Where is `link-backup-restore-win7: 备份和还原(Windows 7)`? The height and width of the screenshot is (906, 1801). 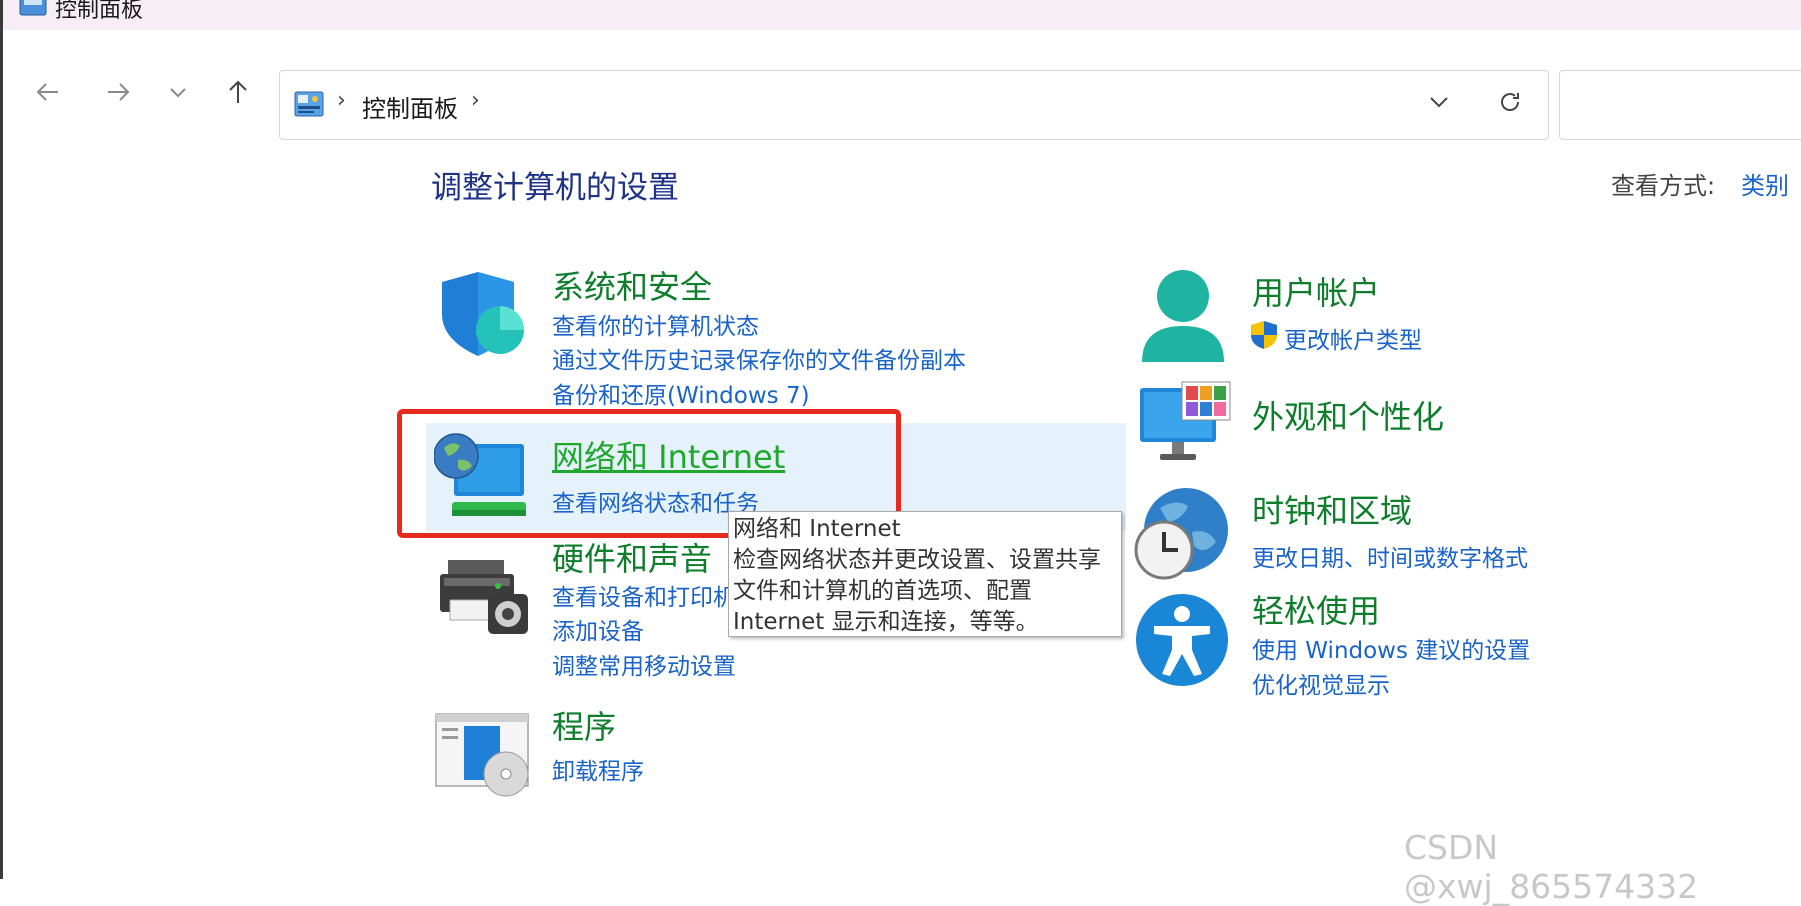 link-backup-restore-win7: 备份和还原(Windows 7) is located at coordinates (681, 393).